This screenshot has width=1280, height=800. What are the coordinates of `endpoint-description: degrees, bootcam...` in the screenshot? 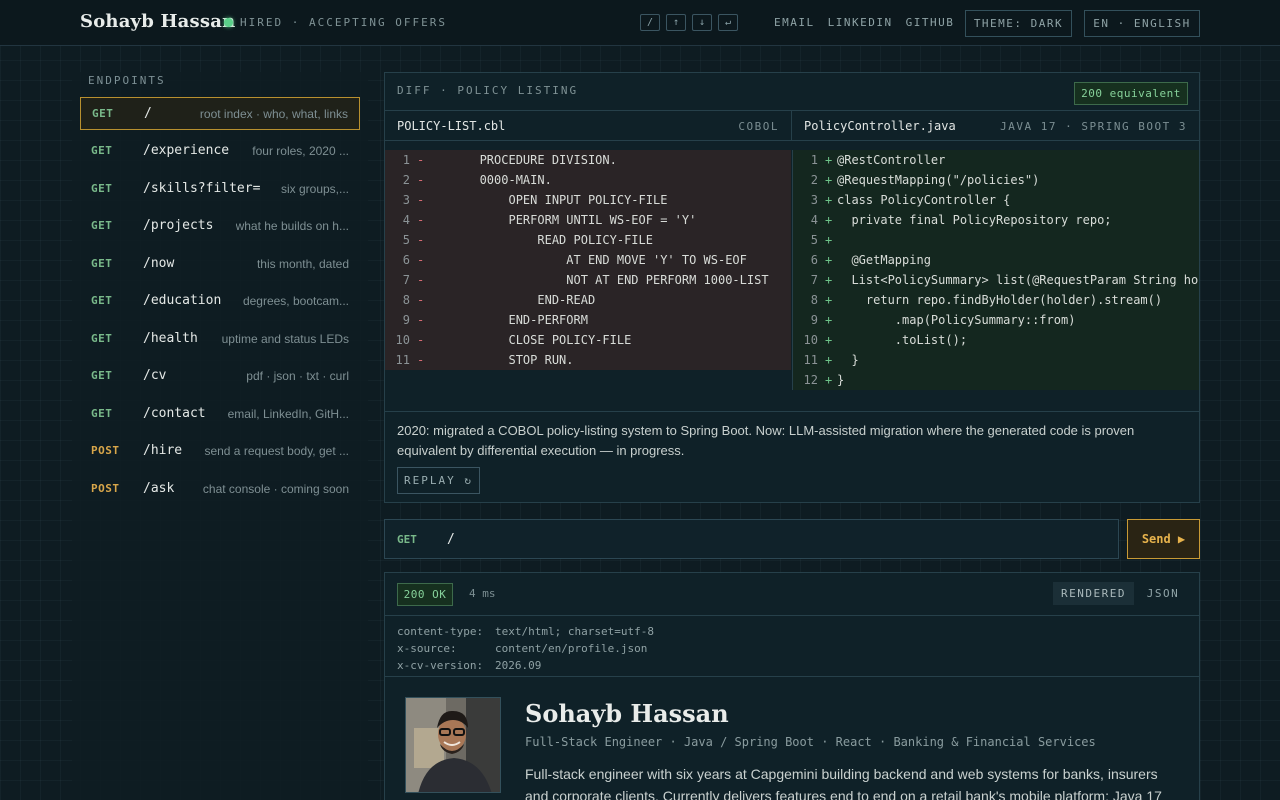 It's located at (295, 300).